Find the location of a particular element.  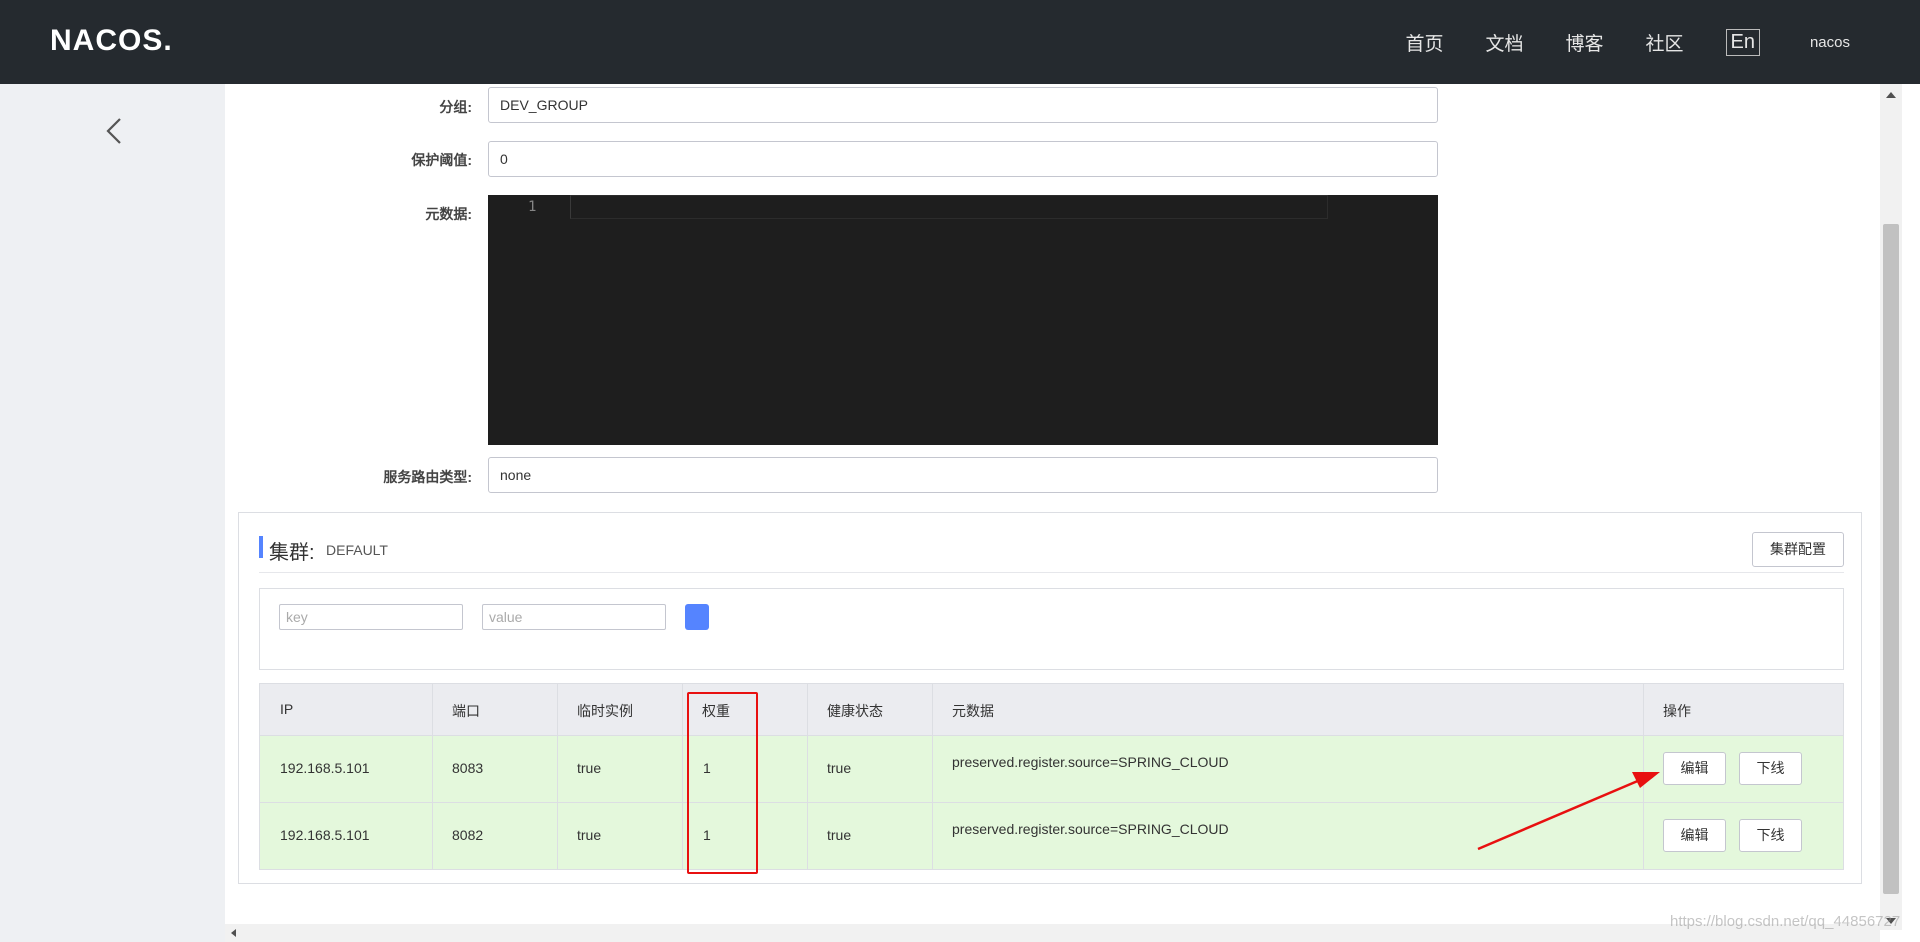

route-type-field: none is located at coordinates (963, 475).